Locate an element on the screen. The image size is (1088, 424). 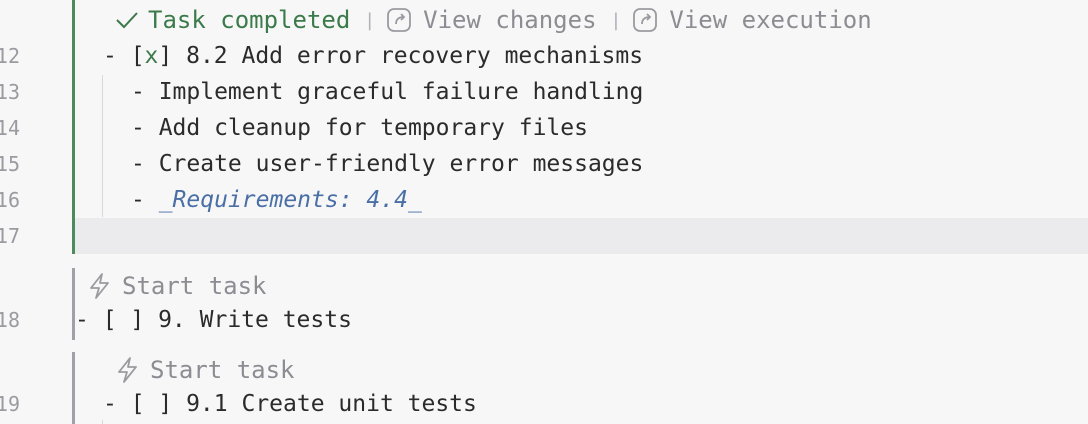
view-changes-link: View changes is located at coordinates (491, 20).